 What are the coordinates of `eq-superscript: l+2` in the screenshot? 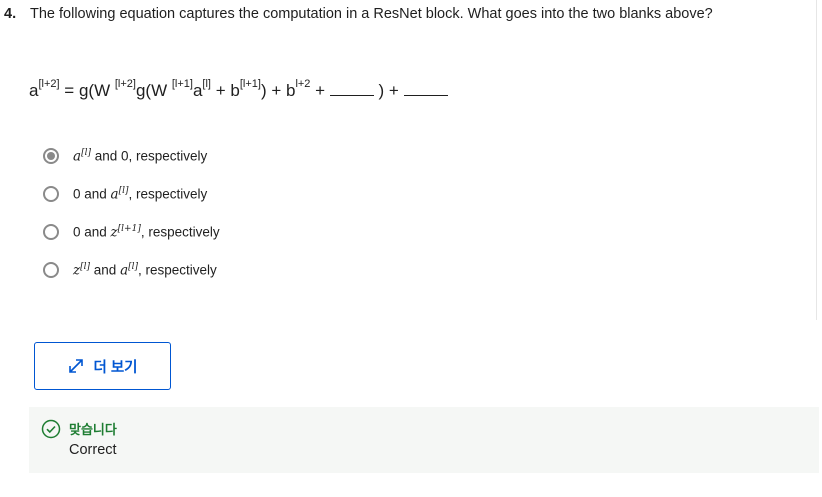 It's located at (303, 84).